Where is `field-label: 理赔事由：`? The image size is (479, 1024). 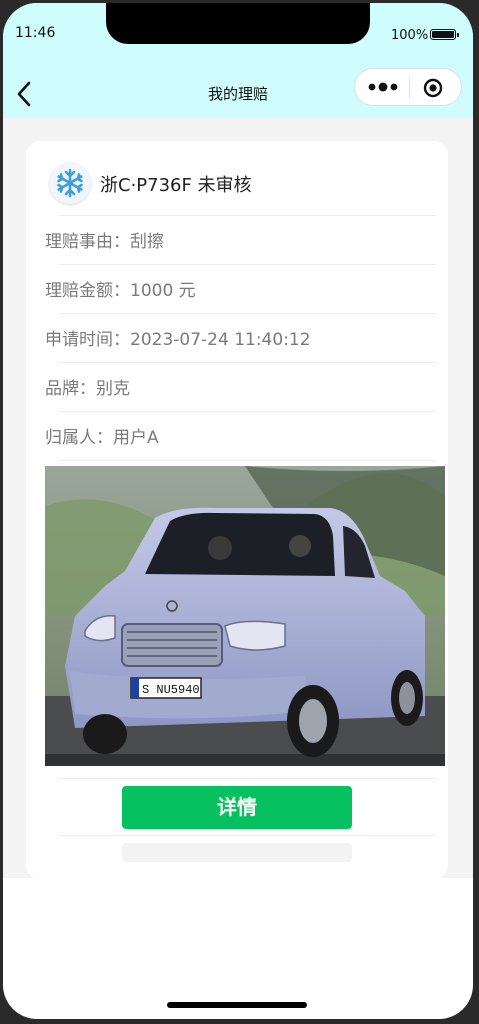 field-label: 理赔事由： is located at coordinates (87, 242).